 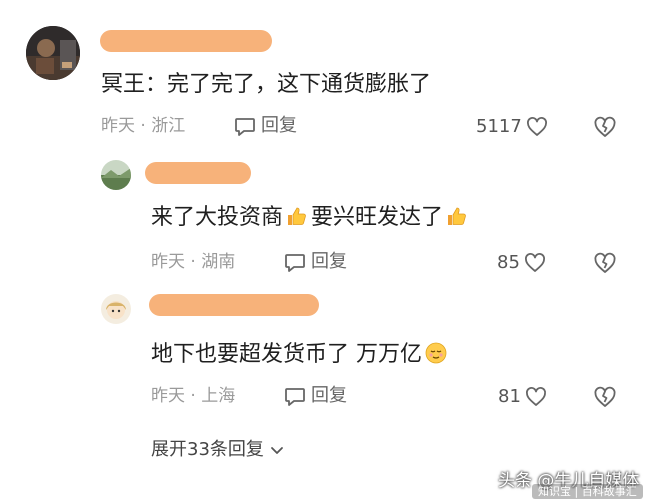 I want to click on reply-button-3: 回复, so click(x=315, y=396).